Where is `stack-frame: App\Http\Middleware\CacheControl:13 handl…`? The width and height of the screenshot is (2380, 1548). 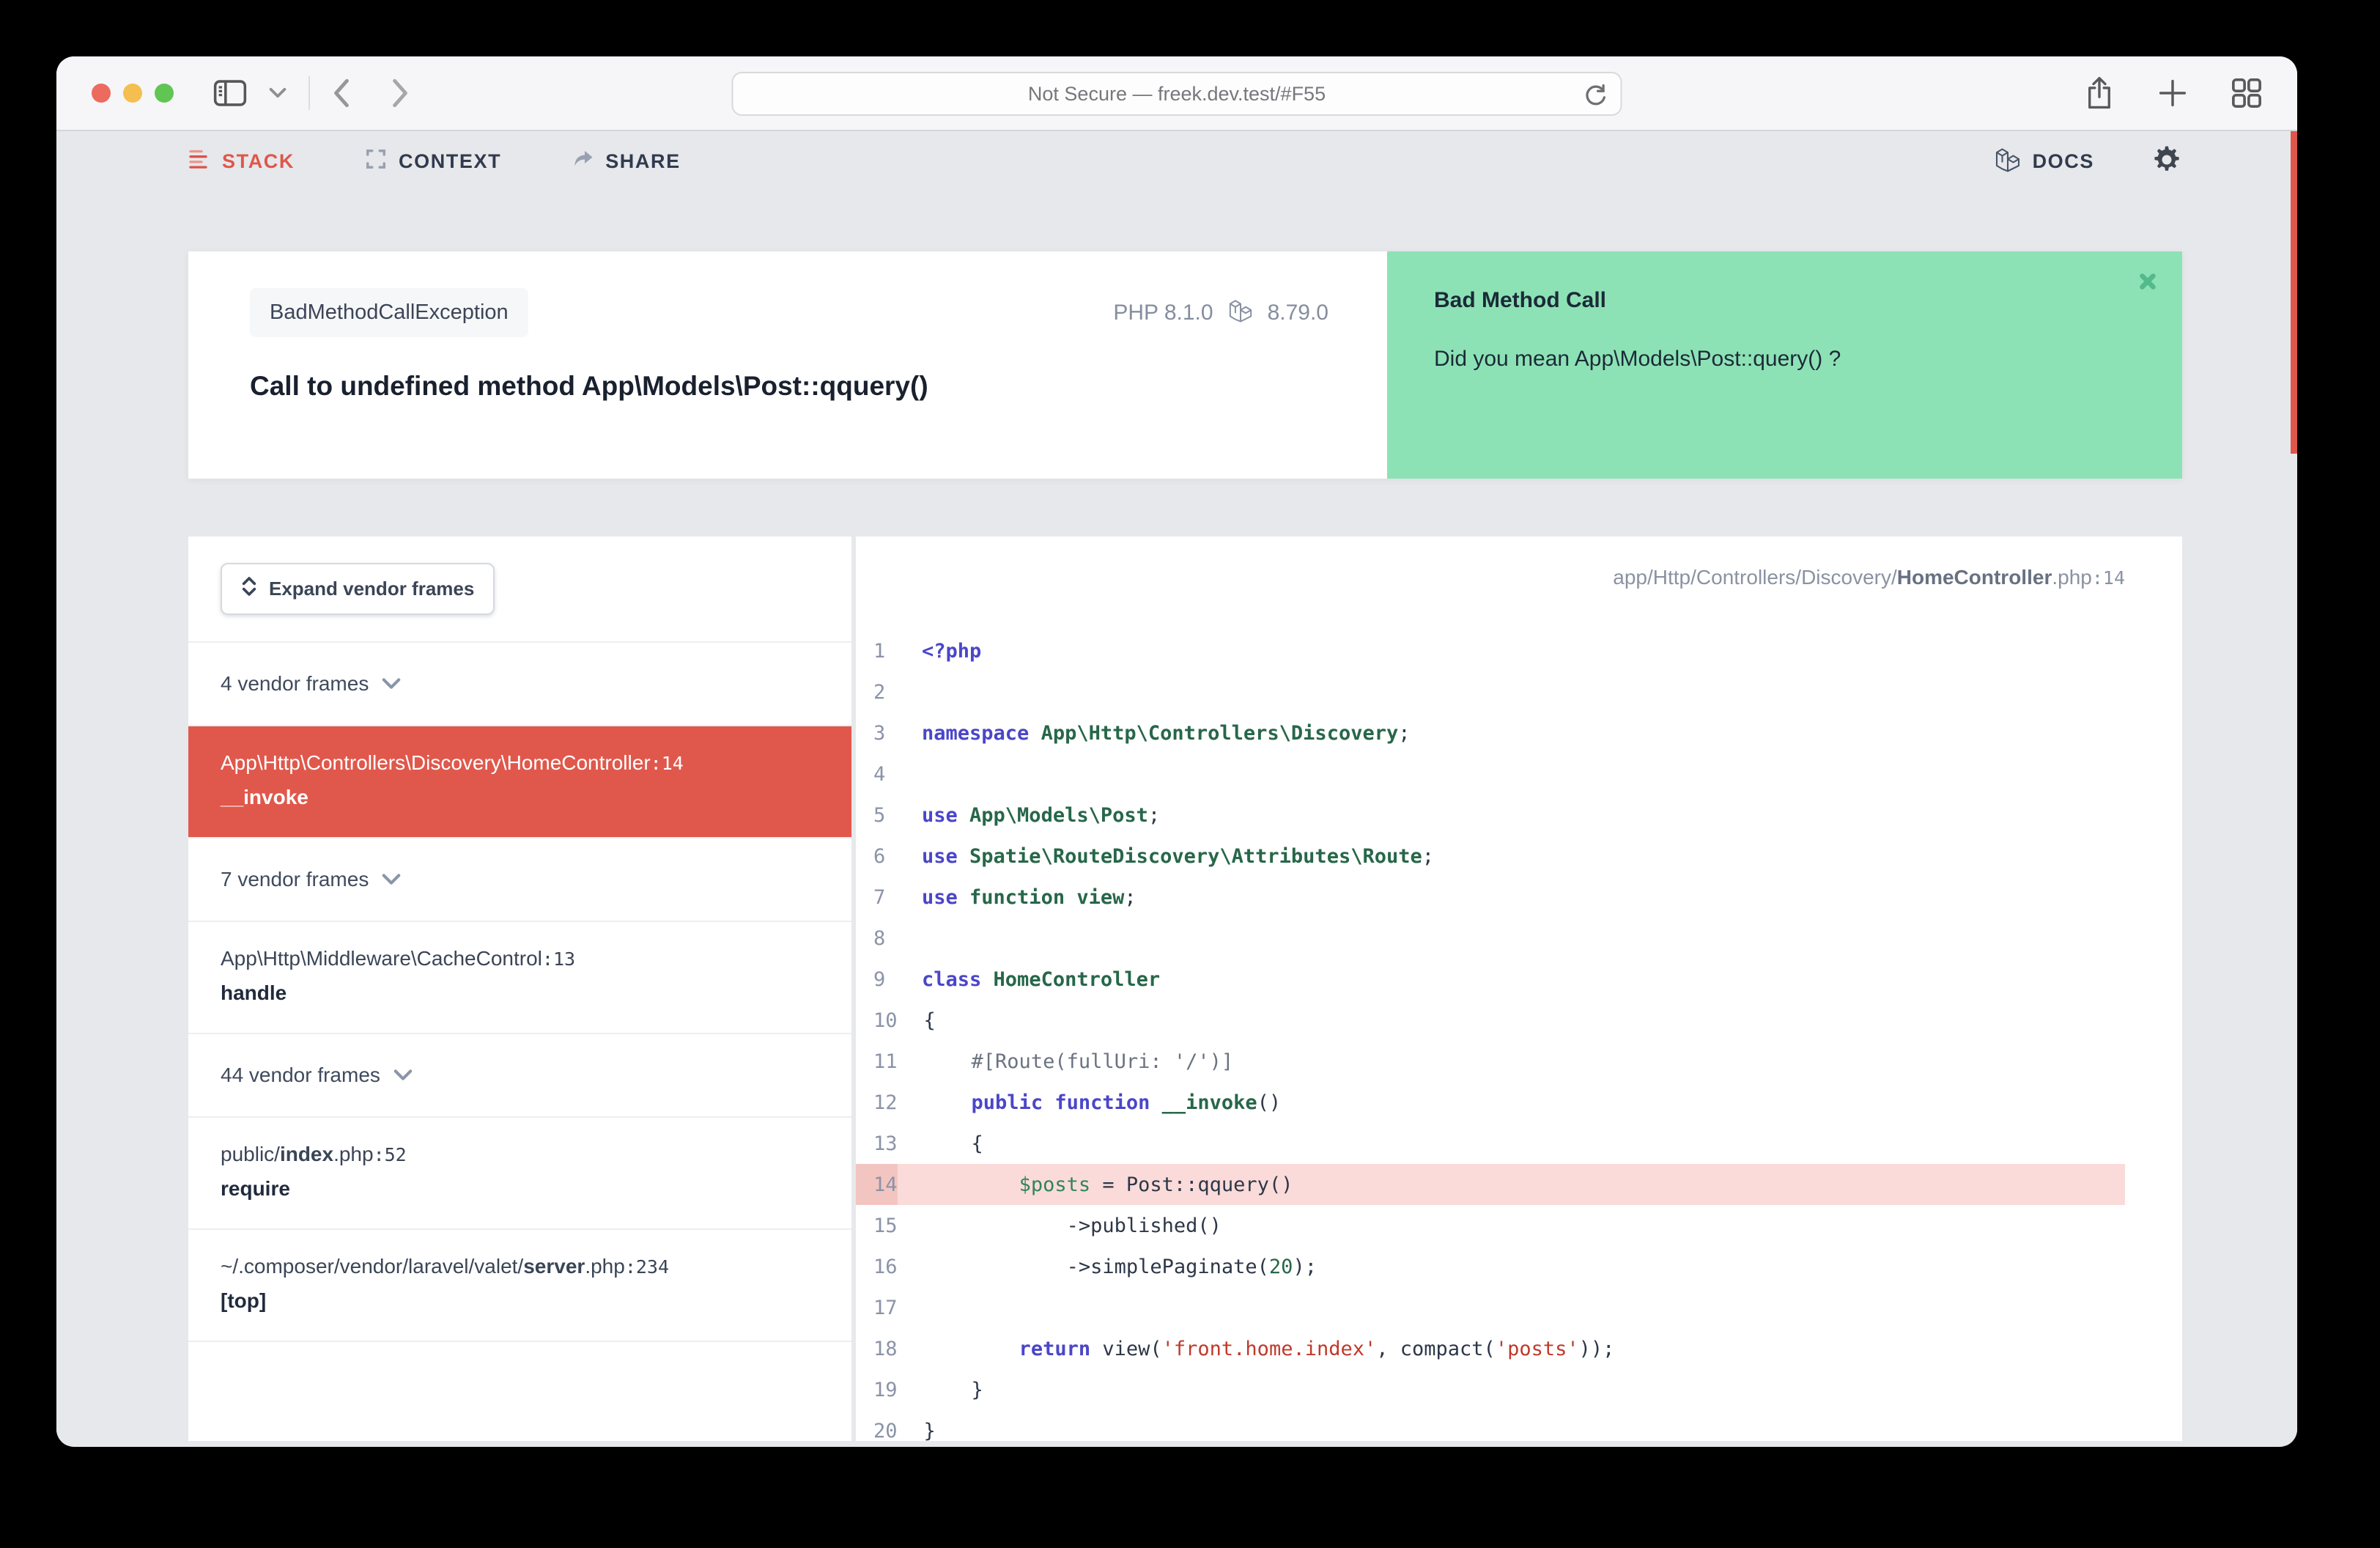
stack-frame: App\Http\Middleware\CacheControl:13 handl… is located at coordinates (519, 978).